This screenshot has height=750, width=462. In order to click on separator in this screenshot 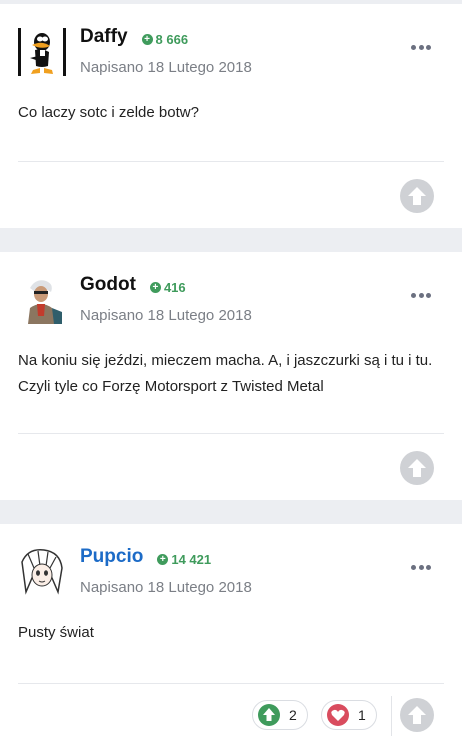, I will do `click(391, 716)`.